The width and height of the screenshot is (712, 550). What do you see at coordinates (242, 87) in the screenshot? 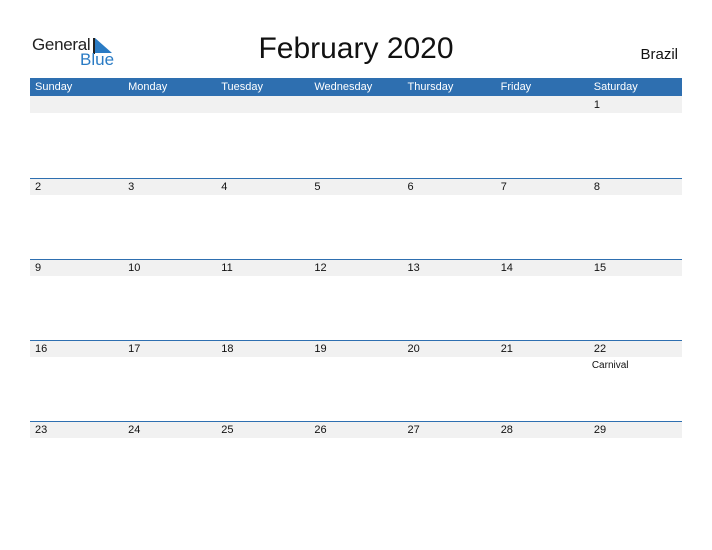
I see `weekday-tuesday: Tuesday` at bounding box center [242, 87].